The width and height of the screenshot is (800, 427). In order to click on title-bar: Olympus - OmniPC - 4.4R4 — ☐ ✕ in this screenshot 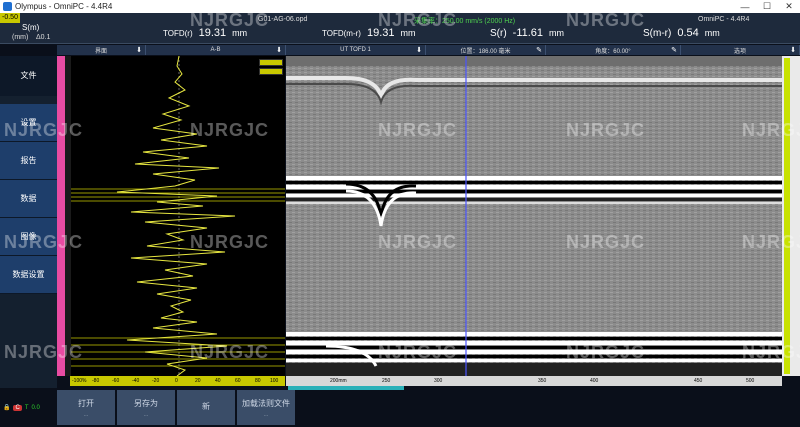, I will do `click(400, 6)`.